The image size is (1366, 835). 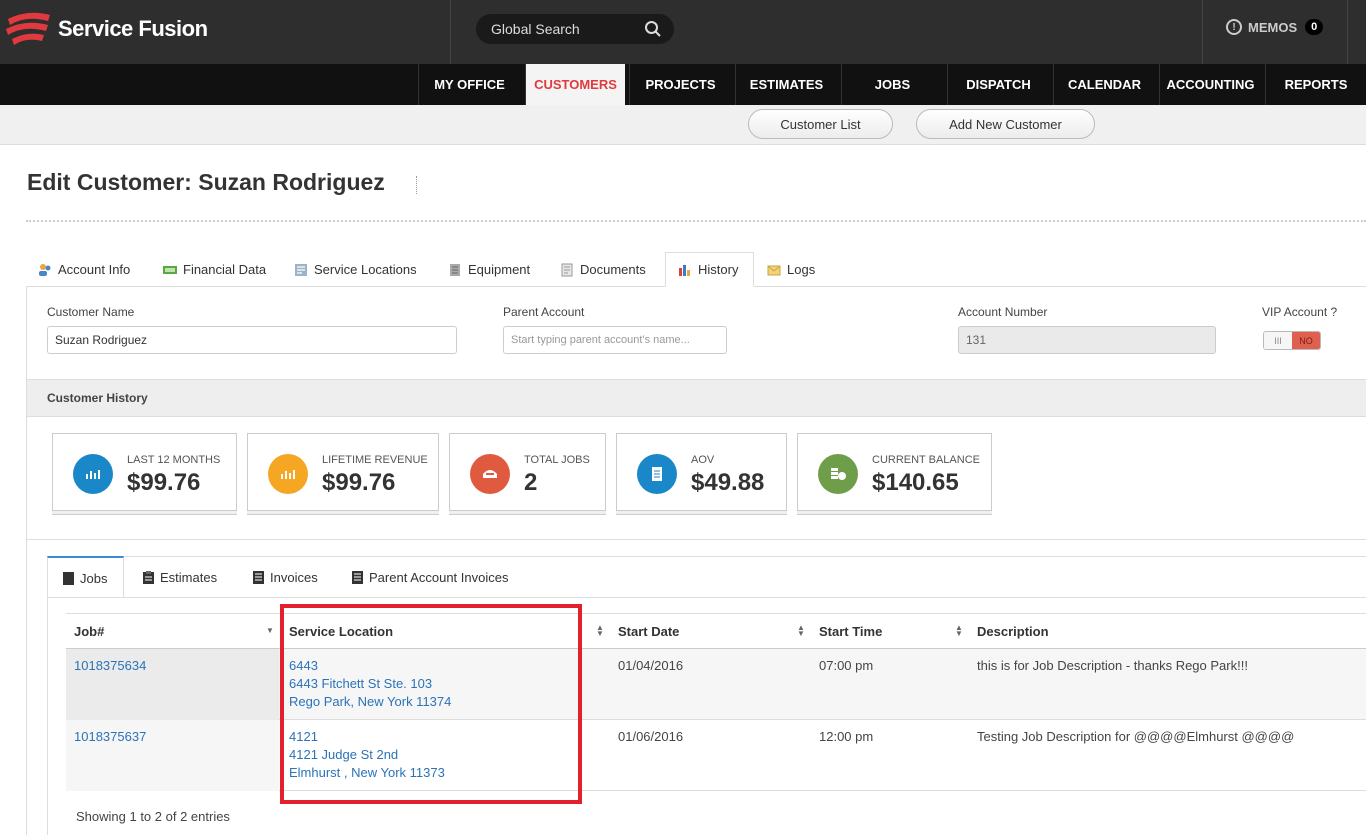 What do you see at coordinates (683, 32) in the screenshot?
I see `top-bar: Service Fusion Global Search ! MEMOS 0` at bounding box center [683, 32].